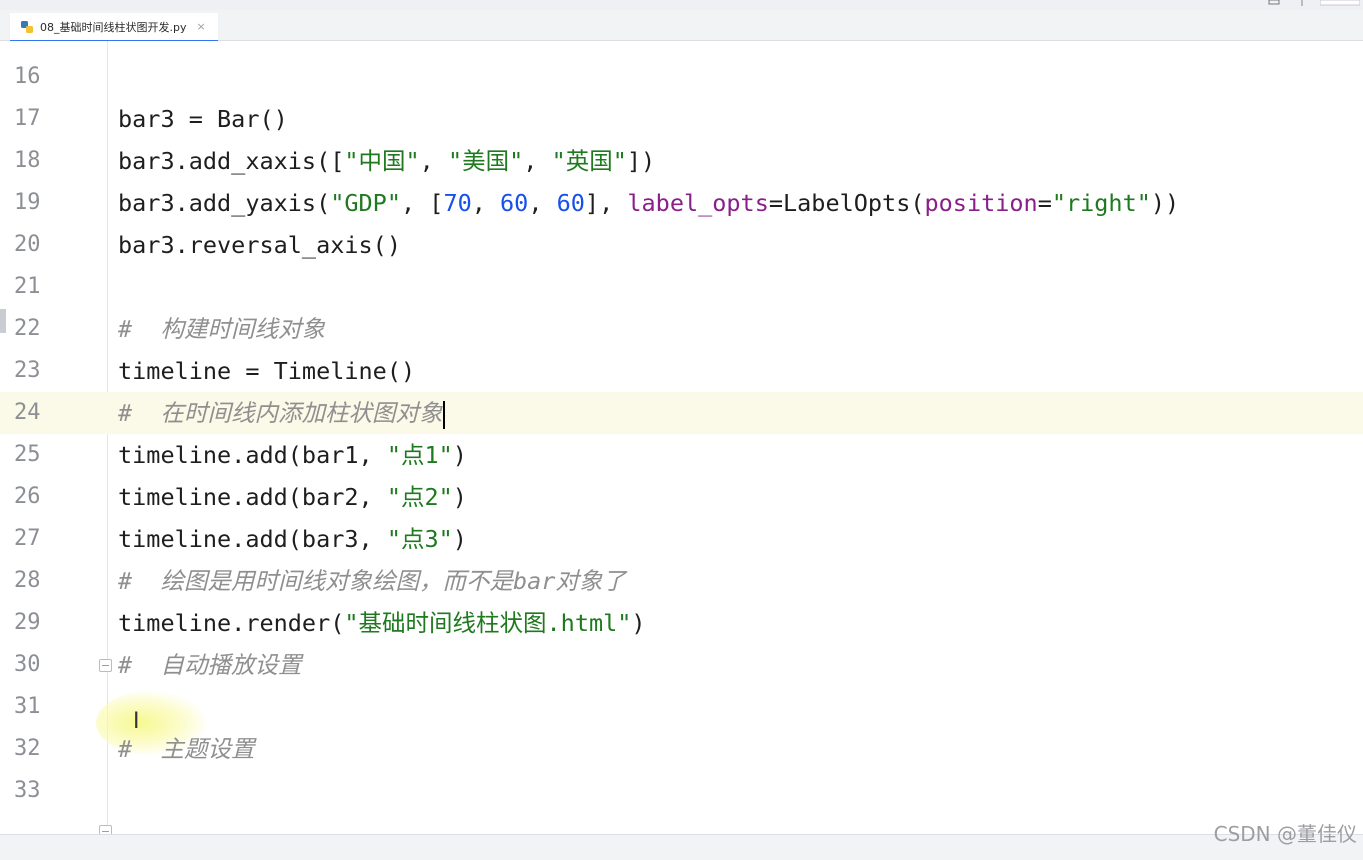 The image size is (1363, 860). Describe the element at coordinates (681, 371) in the screenshot. I see `code-line-23: 23 timeline = Timeline()` at that location.